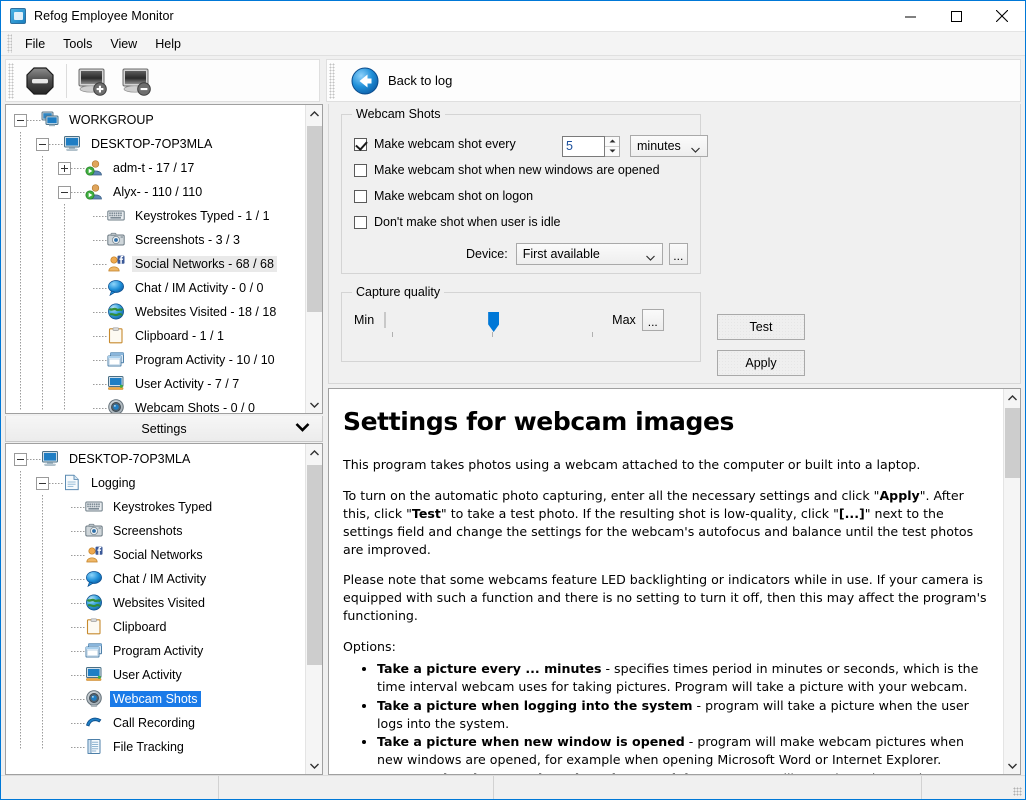  What do you see at coordinates (612, 150) in the screenshot?
I see `spinner-down-icon` at bounding box center [612, 150].